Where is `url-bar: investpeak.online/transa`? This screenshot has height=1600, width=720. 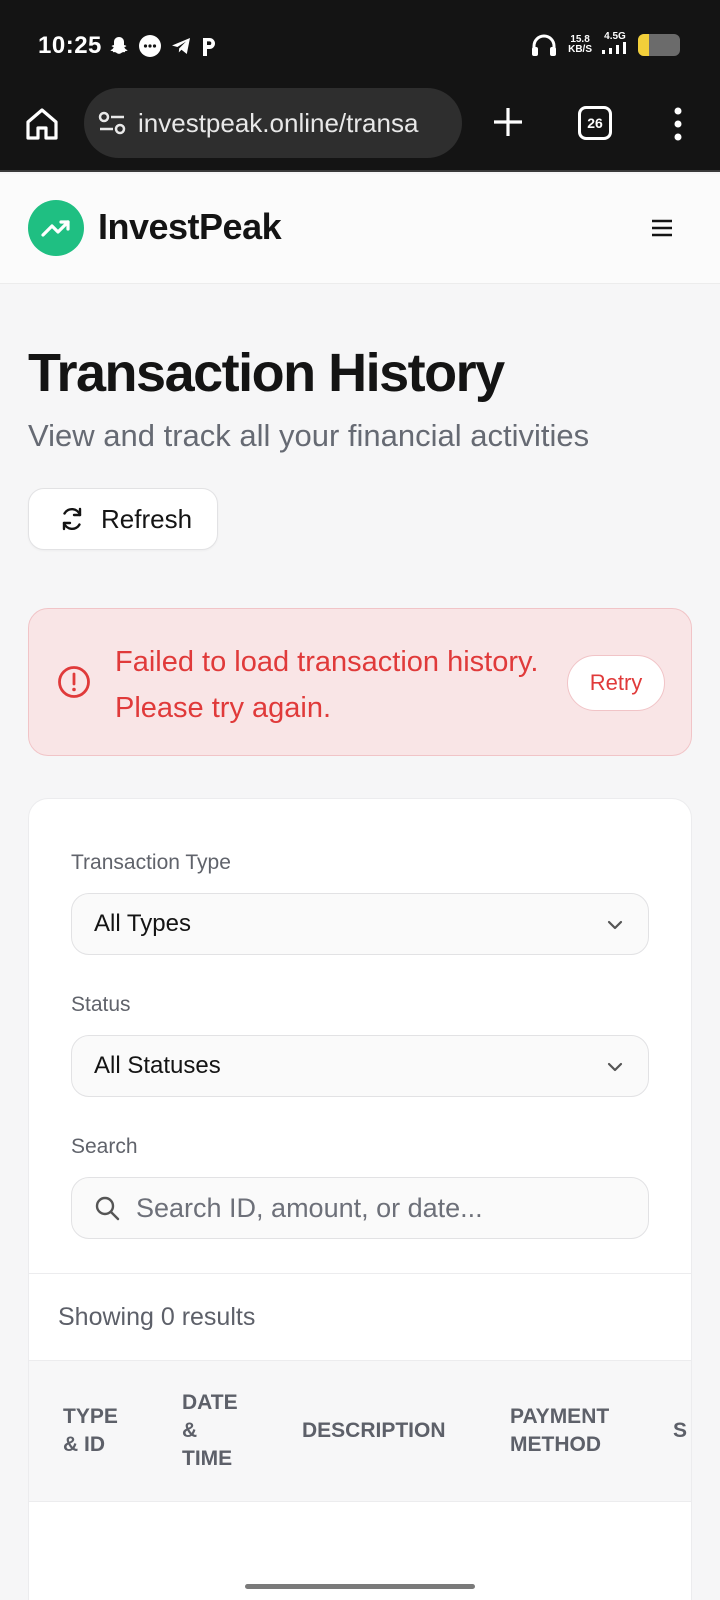 url-bar: investpeak.online/transa is located at coordinates (273, 123).